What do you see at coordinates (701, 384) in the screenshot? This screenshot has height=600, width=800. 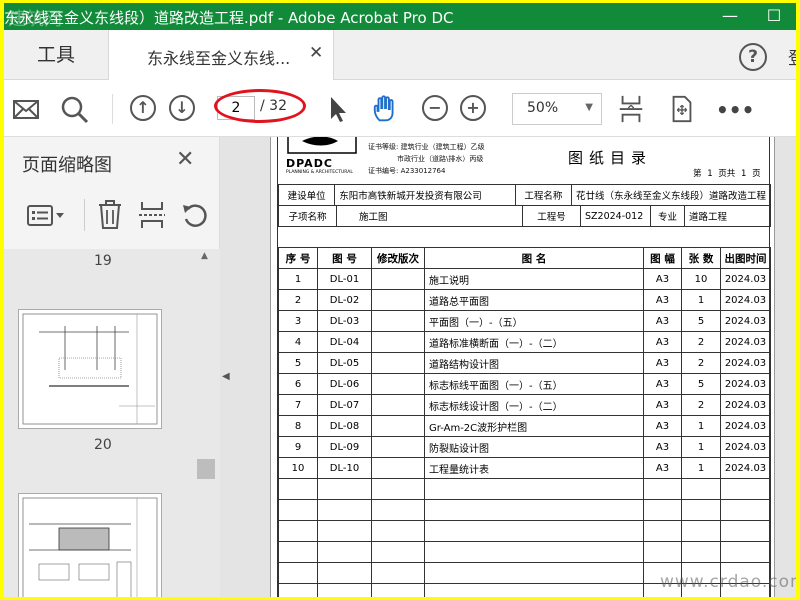 I see `table-cell: 5` at bounding box center [701, 384].